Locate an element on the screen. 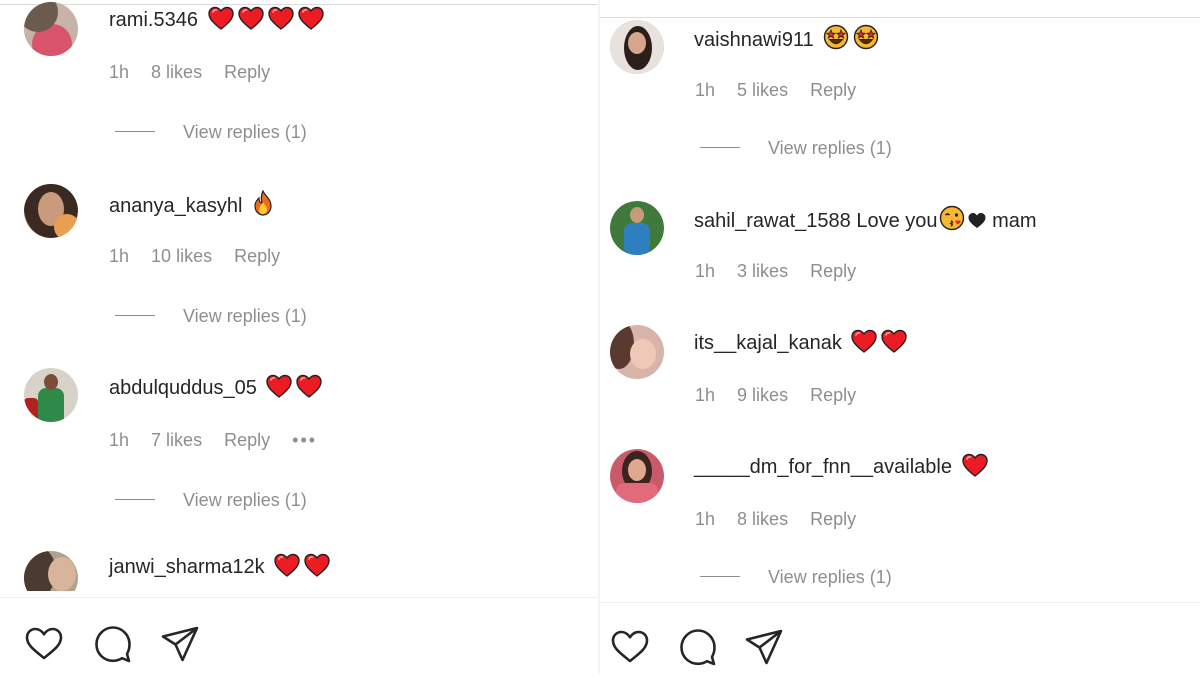  comment-username: abdulquddus_05 is located at coordinates (183, 388).